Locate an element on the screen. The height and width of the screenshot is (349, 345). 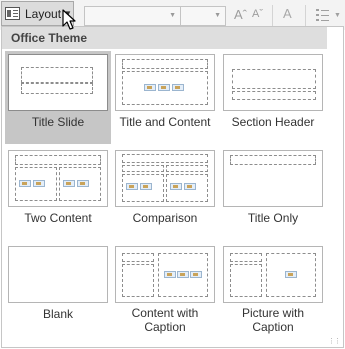
layout-label: Comparison is located at coordinates (165, 218).